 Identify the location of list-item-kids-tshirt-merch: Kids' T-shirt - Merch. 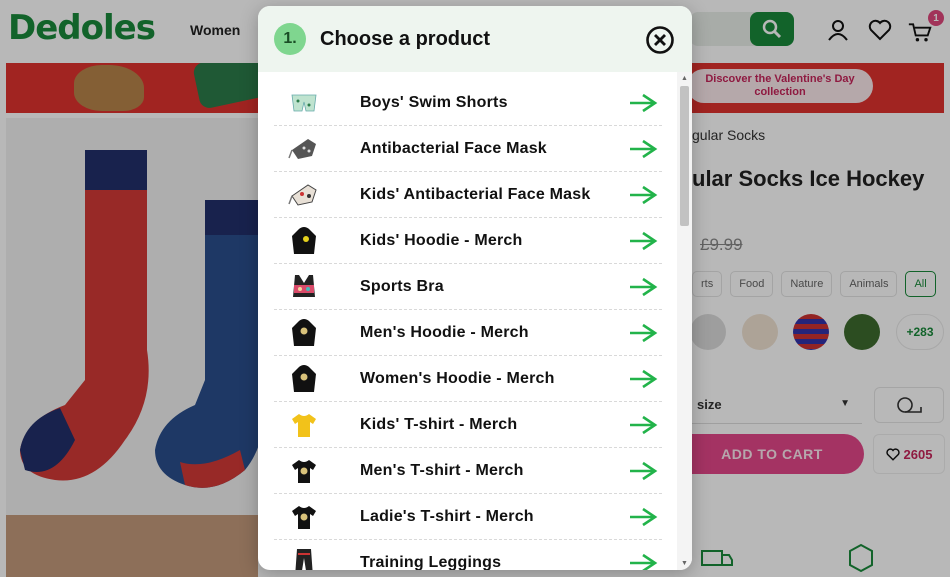
(468, 425).